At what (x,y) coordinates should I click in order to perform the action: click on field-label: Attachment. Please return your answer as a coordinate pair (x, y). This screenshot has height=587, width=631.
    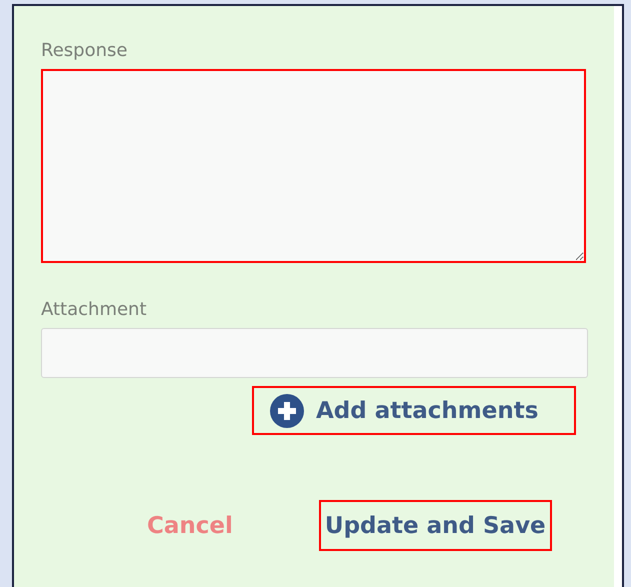
    Looking at the image, I should click on (94, 309).